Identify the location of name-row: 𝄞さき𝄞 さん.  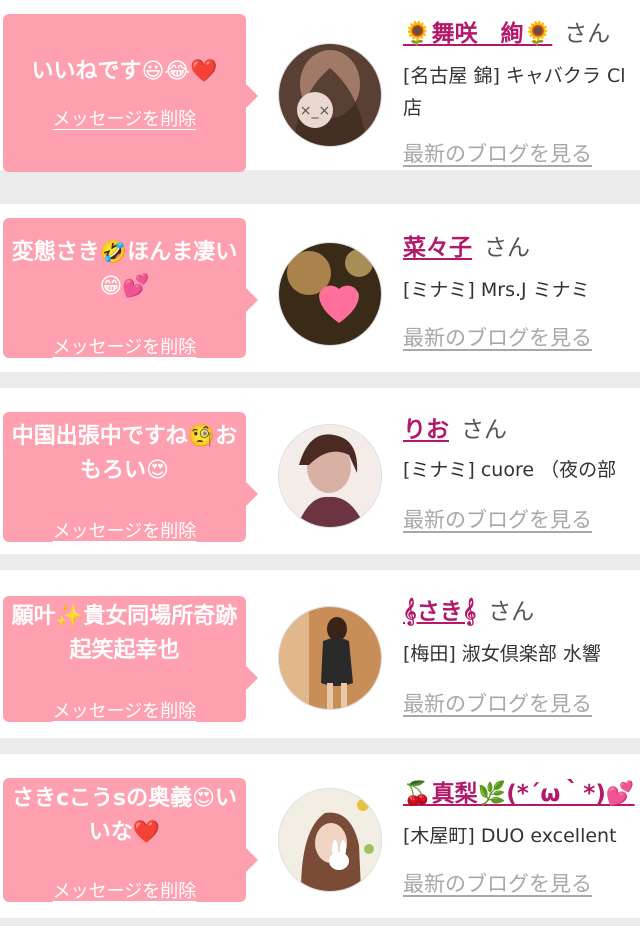
(521, 612).